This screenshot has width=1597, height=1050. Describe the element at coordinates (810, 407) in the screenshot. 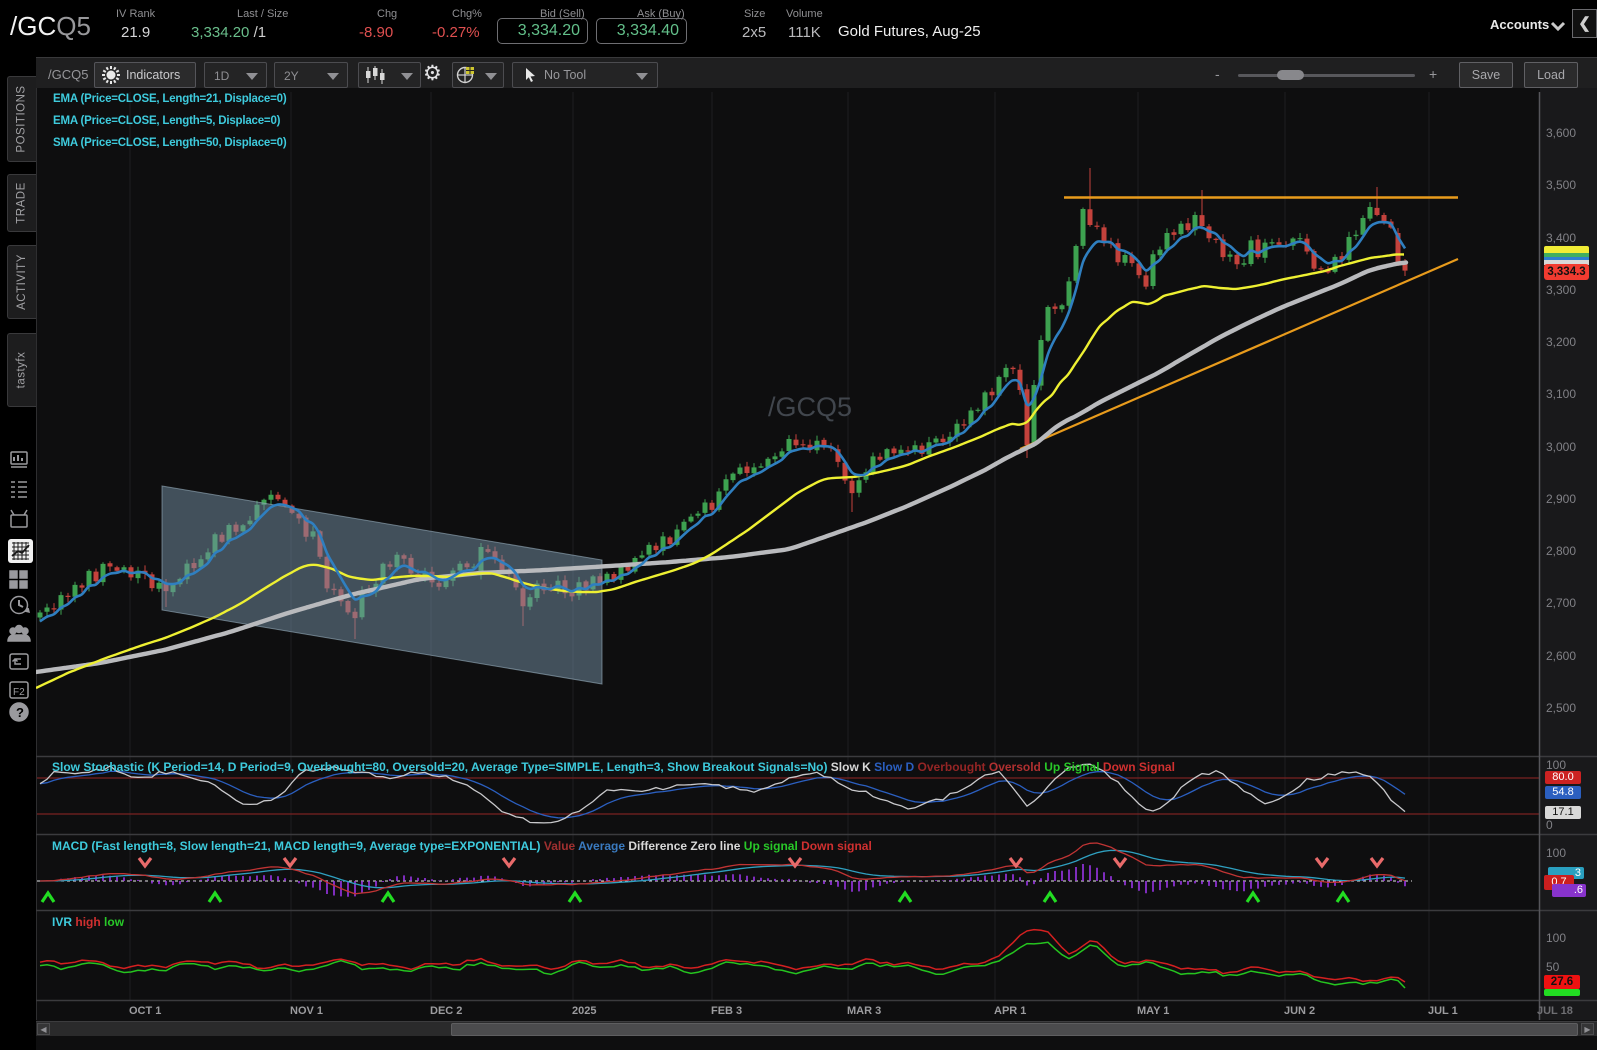

I see `svg-text: /GCQ5` at that location.